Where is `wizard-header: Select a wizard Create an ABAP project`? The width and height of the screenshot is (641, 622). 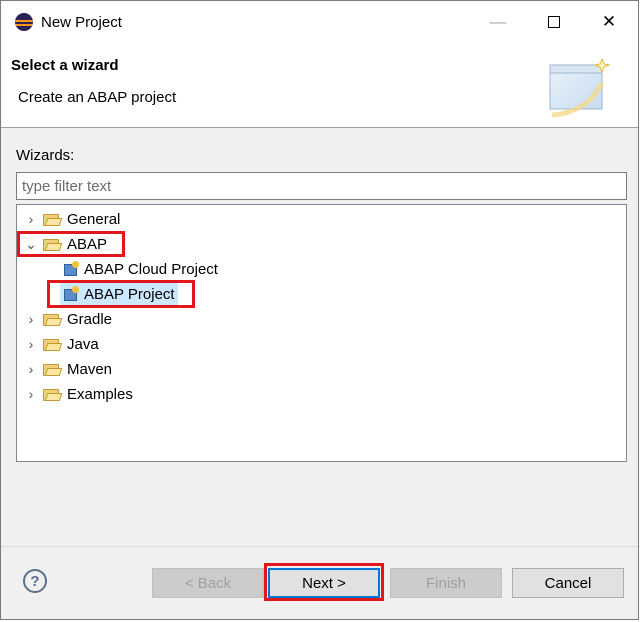 wizard-header: Select a wizard Create an ABAP project is located at coordinates (319, 85).